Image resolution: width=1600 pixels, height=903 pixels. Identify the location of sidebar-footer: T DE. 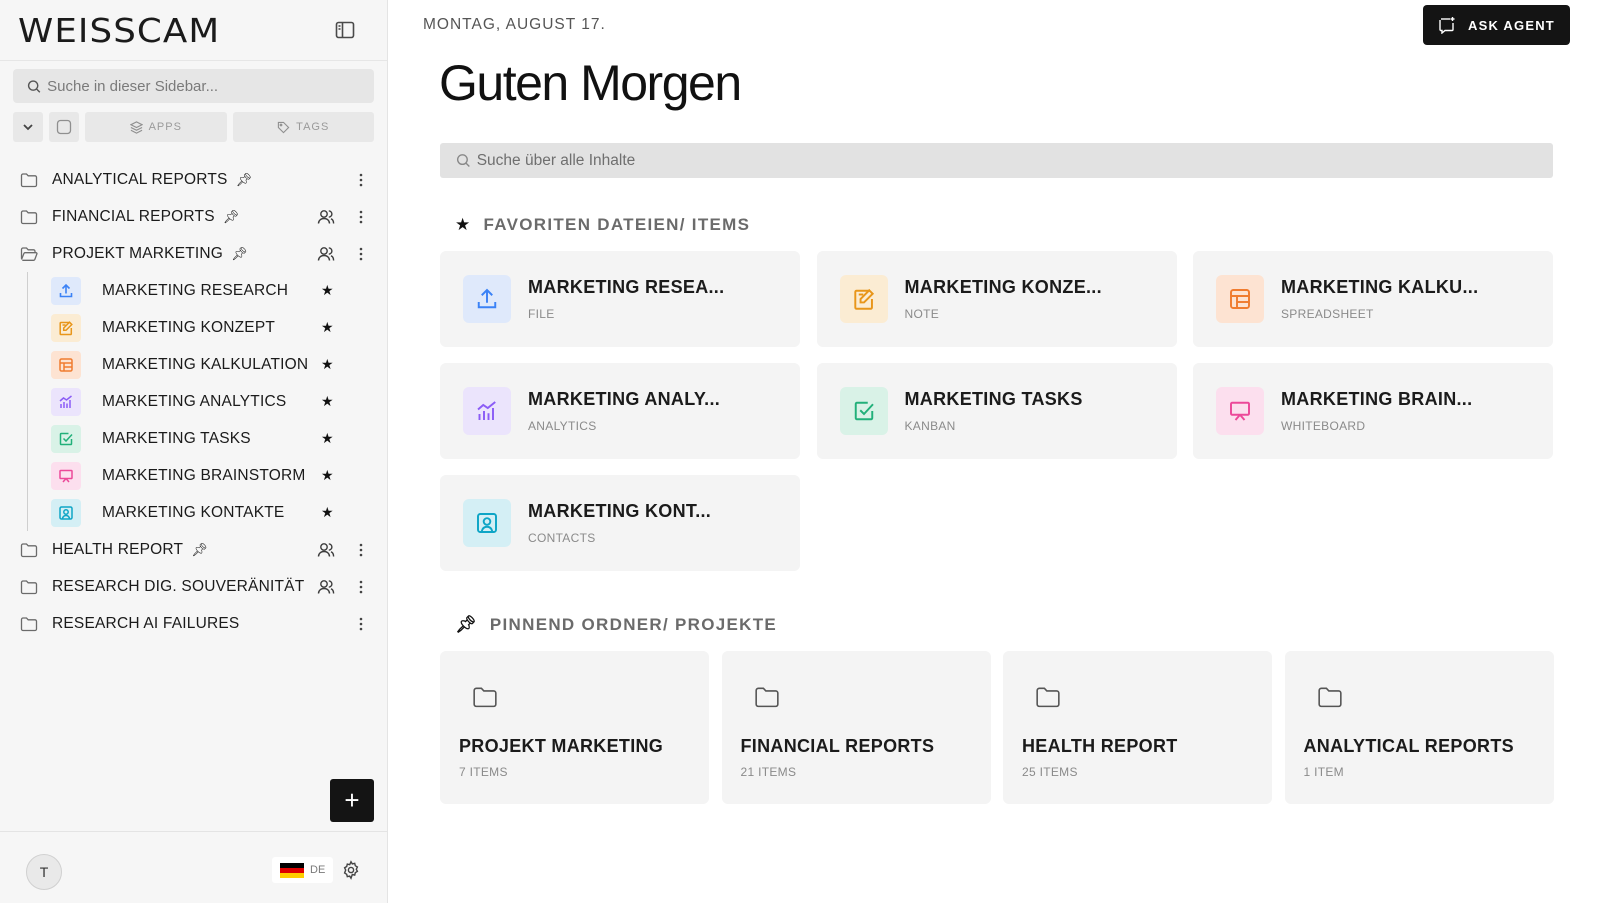
(194, 867).